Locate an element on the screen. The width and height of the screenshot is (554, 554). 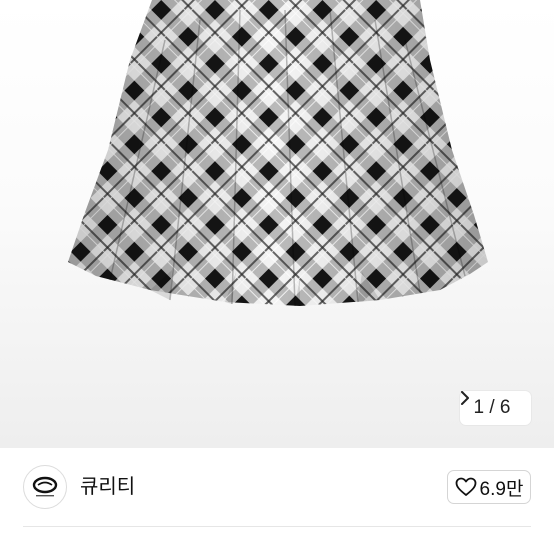
like-count: 6.9만 is located at coordinates (501, 489).